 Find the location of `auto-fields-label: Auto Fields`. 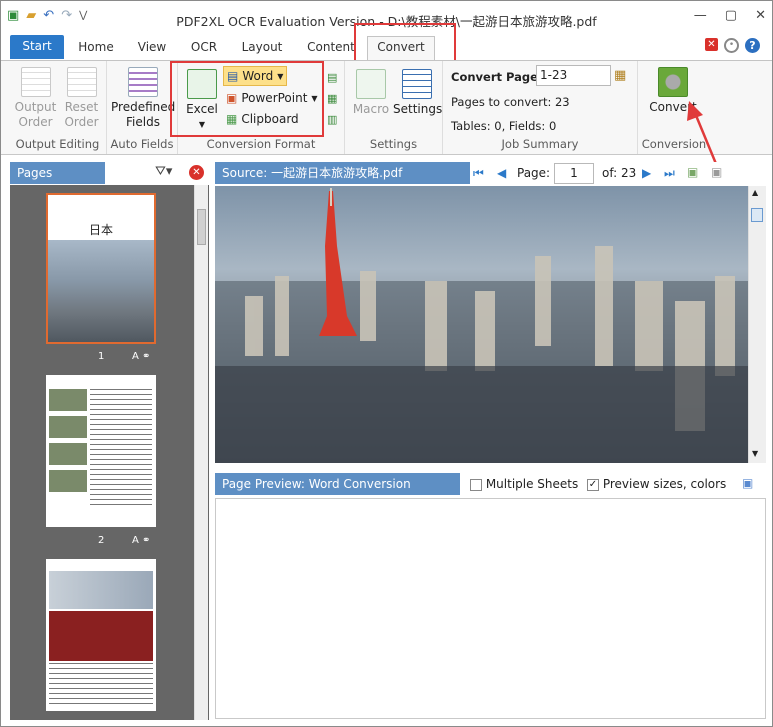

auto-fields-label: Auto Fields is located at coordinates (142, 144).